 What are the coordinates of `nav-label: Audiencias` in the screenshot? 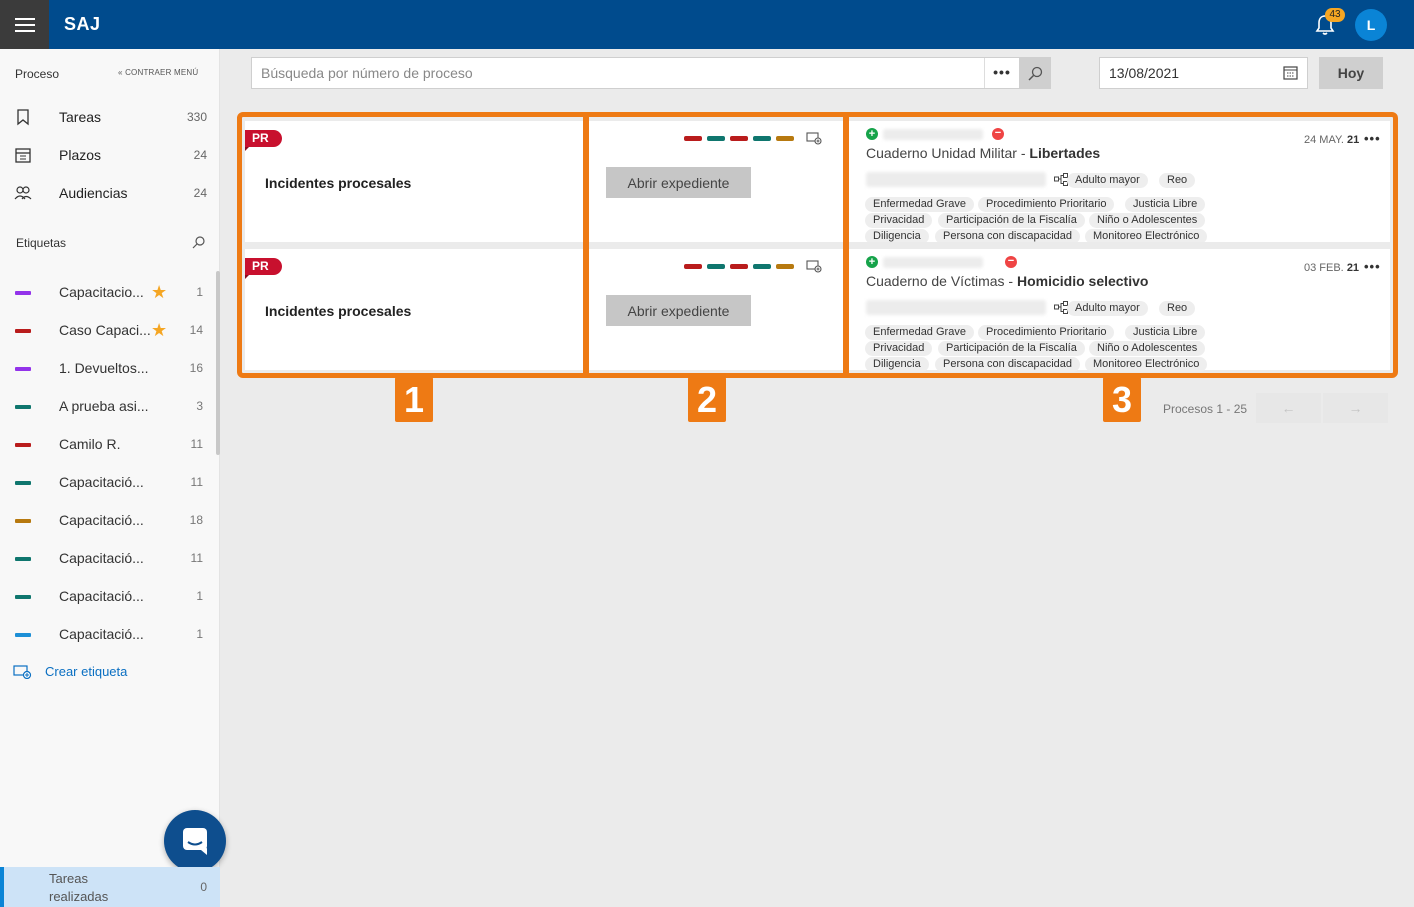 It's located at (93, 193).